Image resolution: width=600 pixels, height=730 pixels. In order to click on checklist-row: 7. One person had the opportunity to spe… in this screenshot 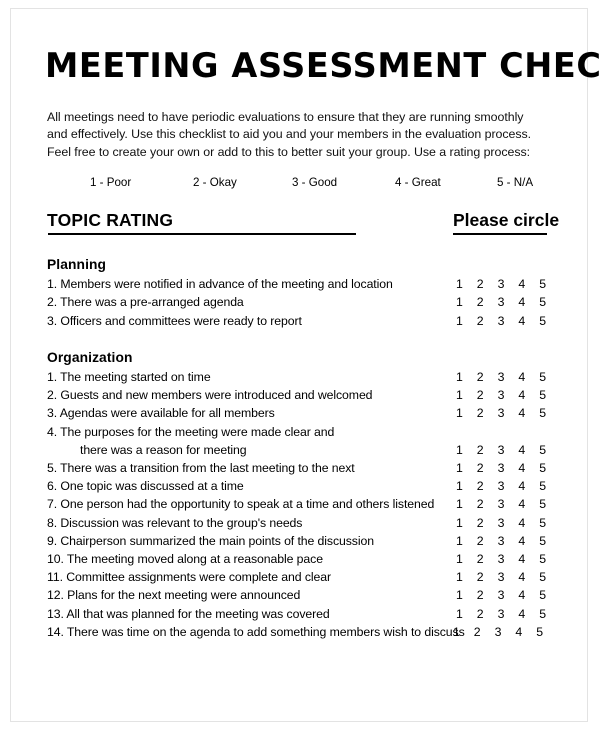, I will do `click(299, 504)`.